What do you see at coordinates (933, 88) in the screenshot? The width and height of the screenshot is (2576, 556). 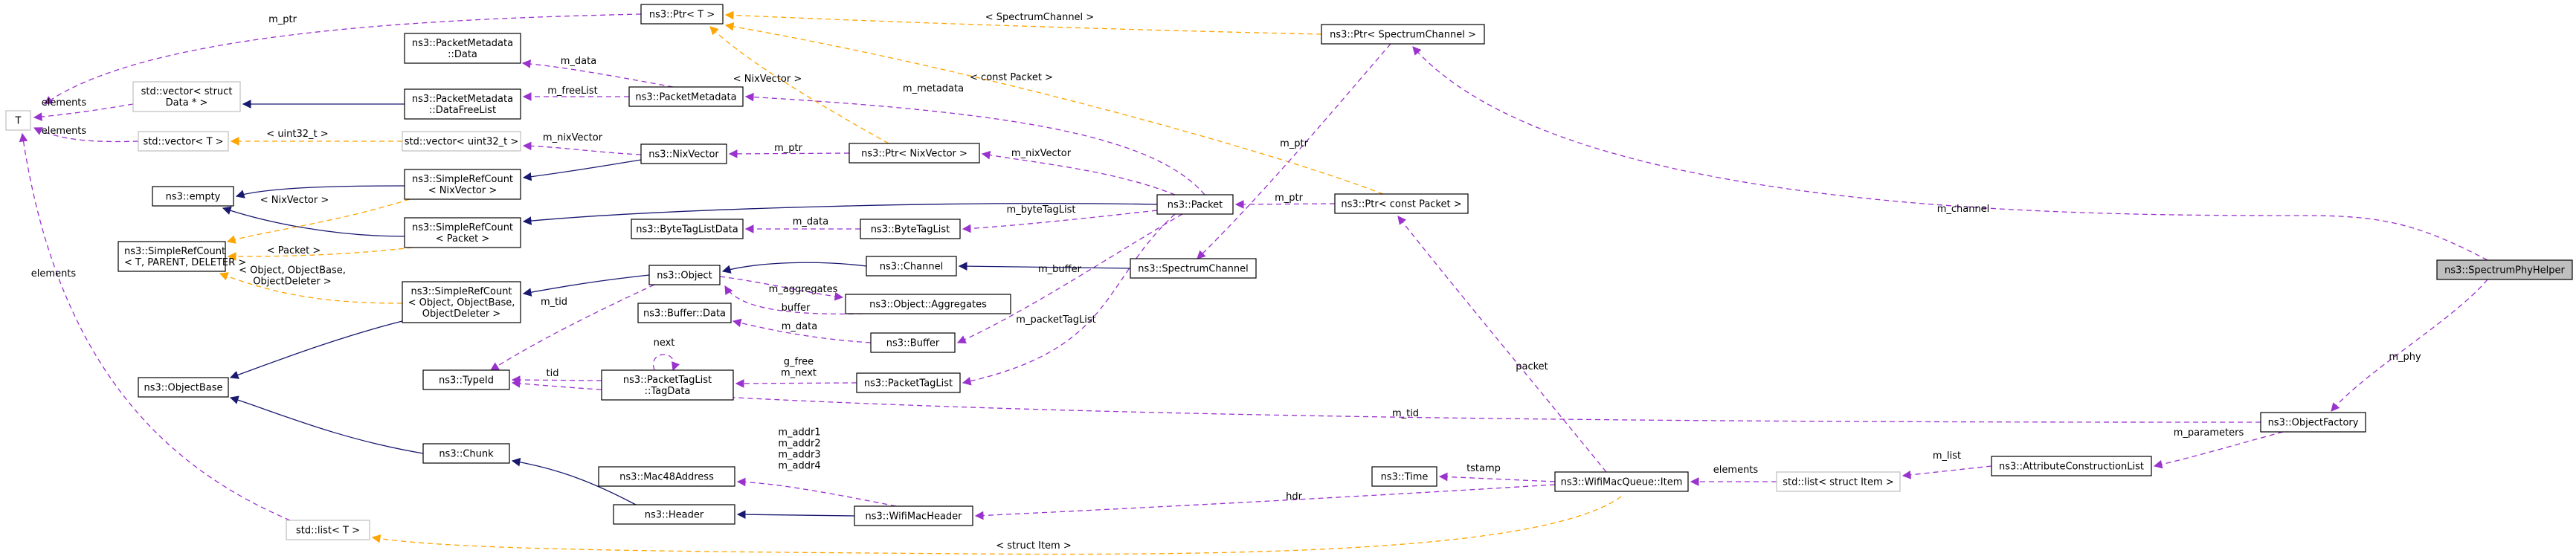 I see `edge-label: m_metadata` at bounding box center [933, 88].